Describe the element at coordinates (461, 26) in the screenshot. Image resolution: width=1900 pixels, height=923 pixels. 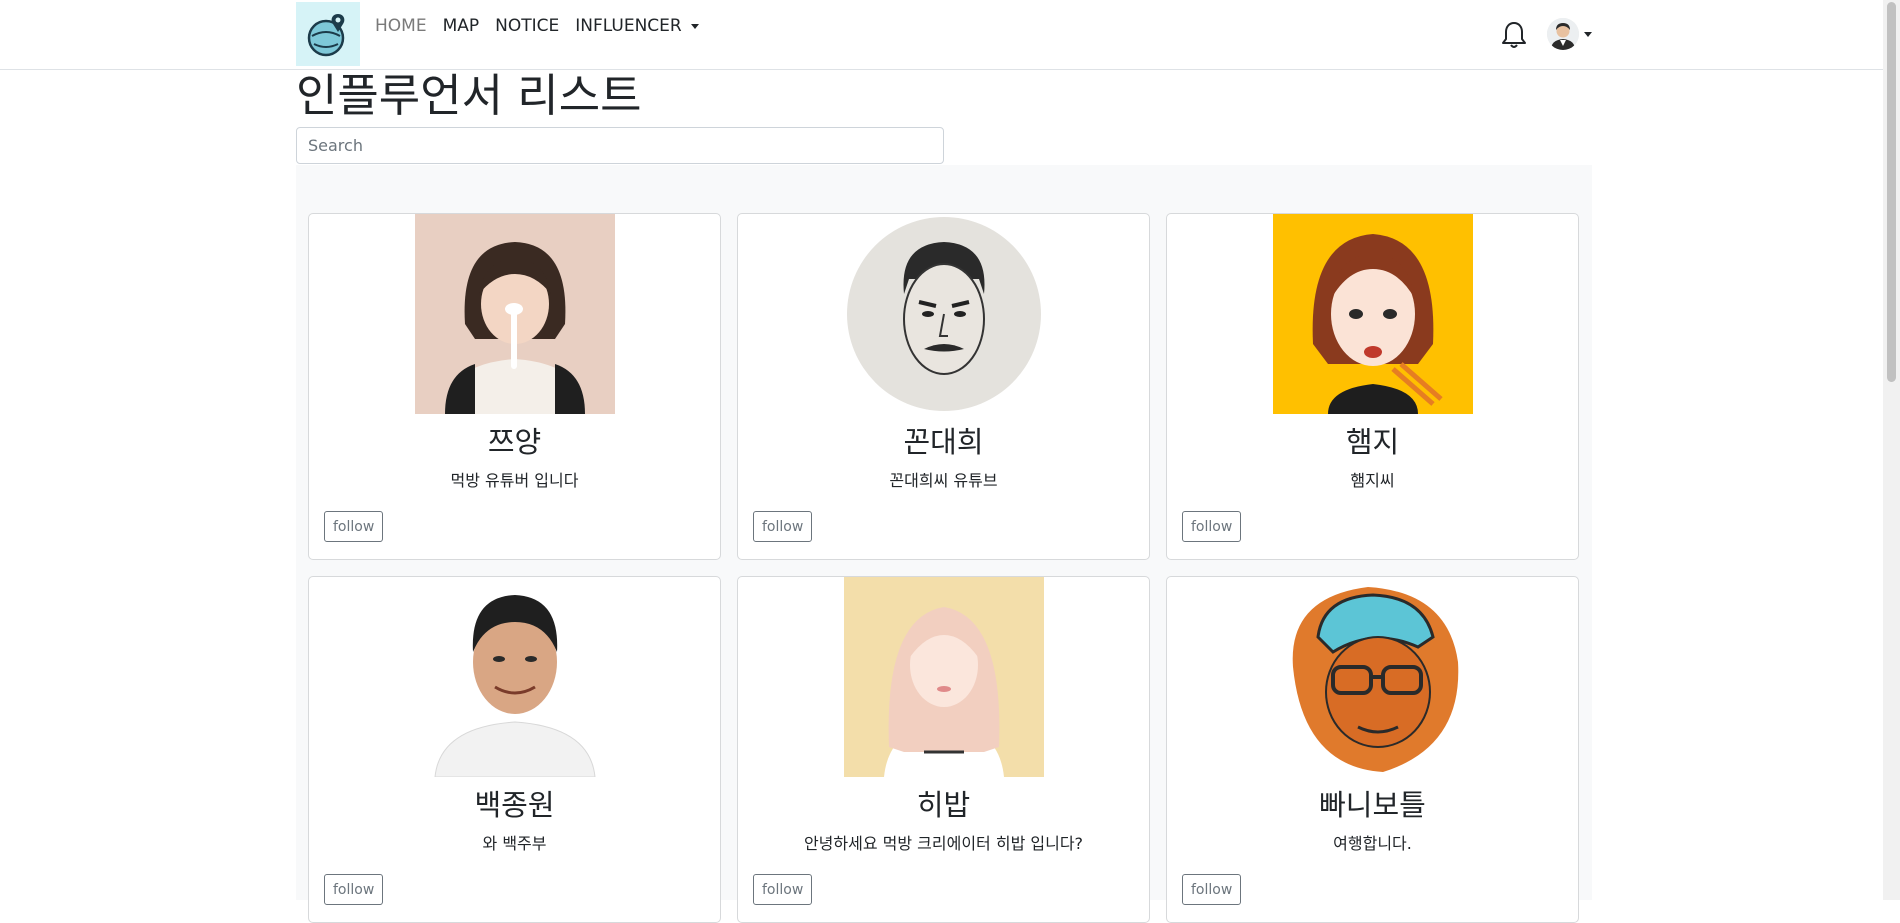
I see `nav-map: MAP` at that location.